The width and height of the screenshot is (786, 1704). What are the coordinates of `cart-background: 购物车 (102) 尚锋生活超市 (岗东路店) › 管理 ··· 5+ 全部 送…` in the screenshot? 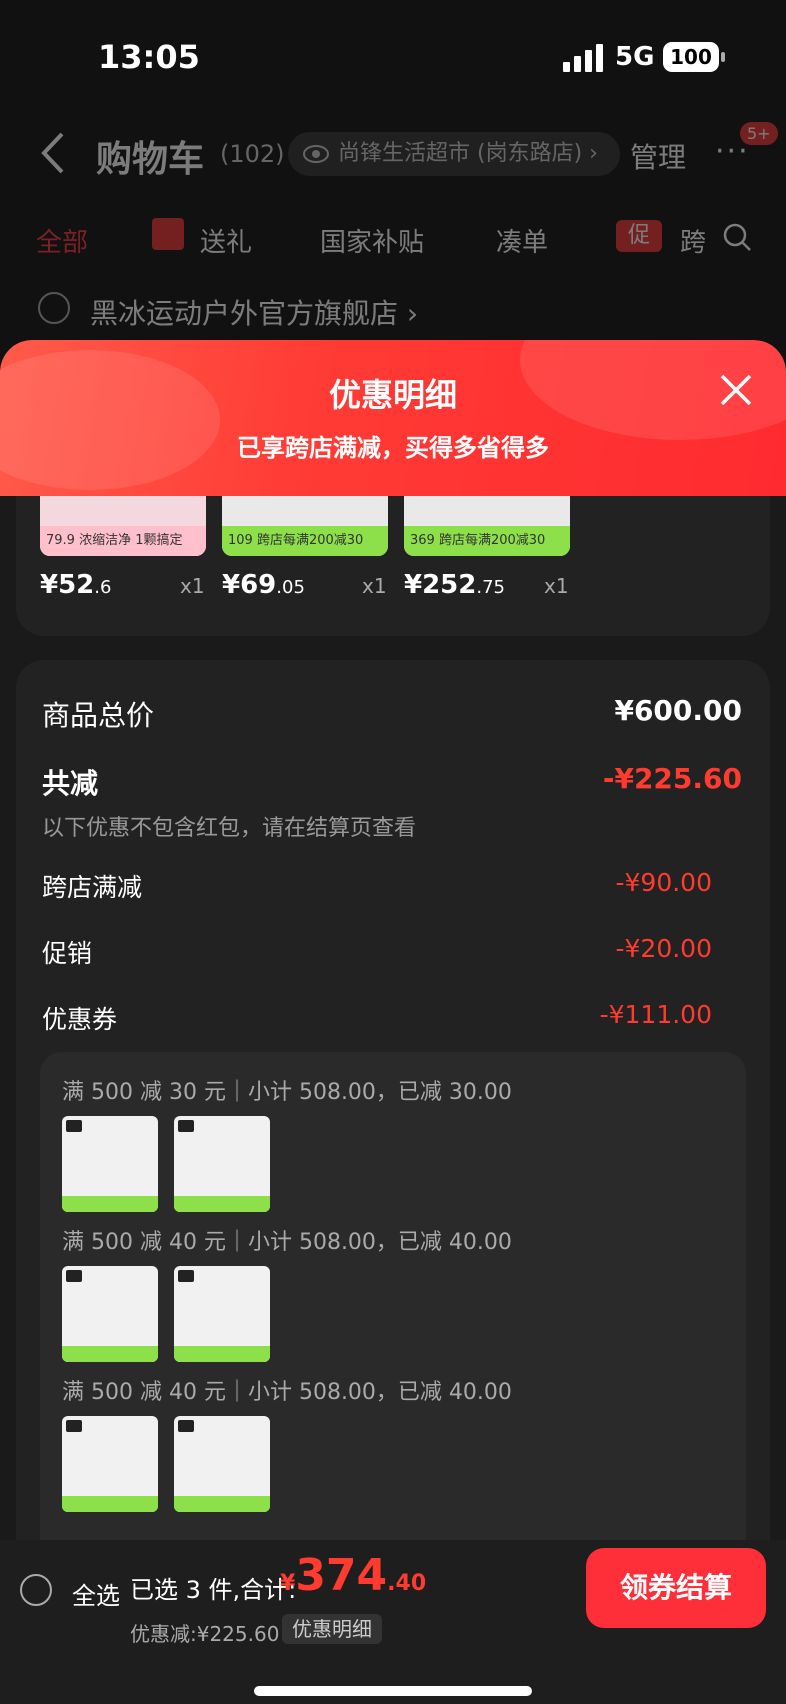 It's located at (393, 230).